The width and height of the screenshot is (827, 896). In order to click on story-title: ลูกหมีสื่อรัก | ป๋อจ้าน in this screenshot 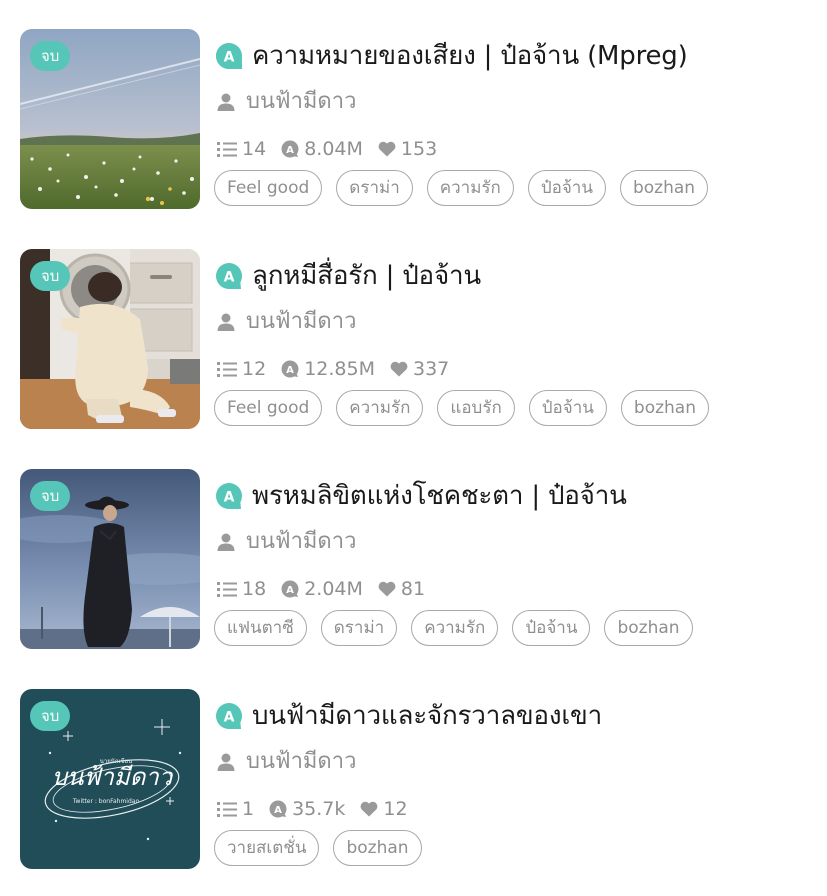, I will do `click(366, 276)`.